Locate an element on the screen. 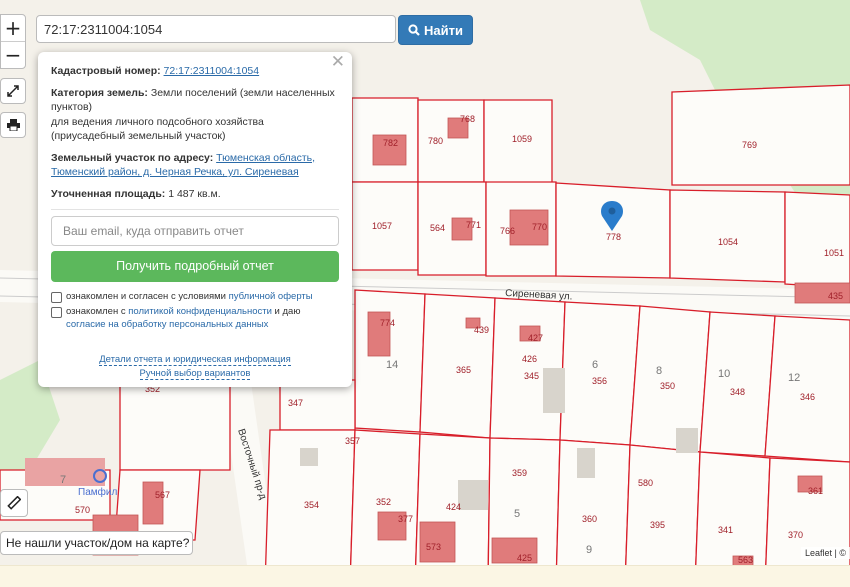 Image resolution: width=850 pixels, height=587 pixels. cadastral-label: Кадастровый номер: is located at coordinates (106, 71).